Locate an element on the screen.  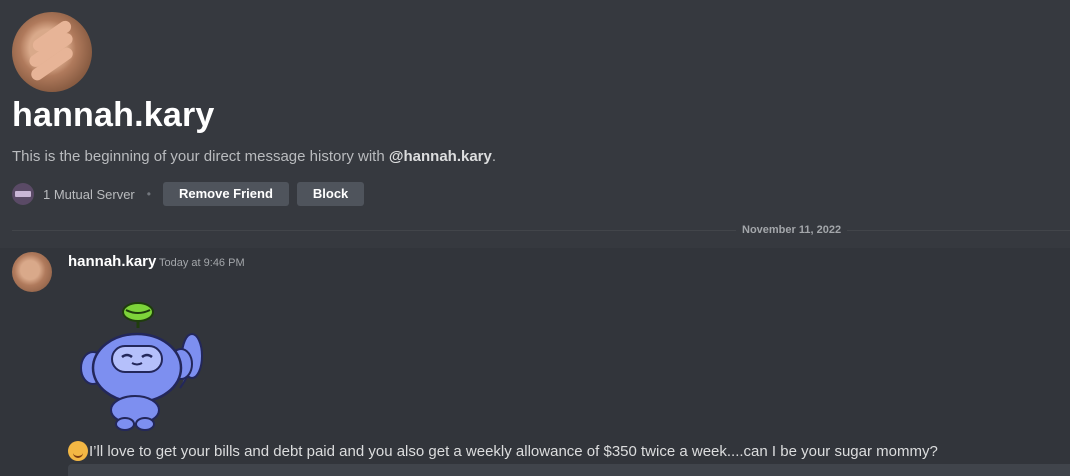
message-author-name: hannah.kary is located at coordinates (112, 261).